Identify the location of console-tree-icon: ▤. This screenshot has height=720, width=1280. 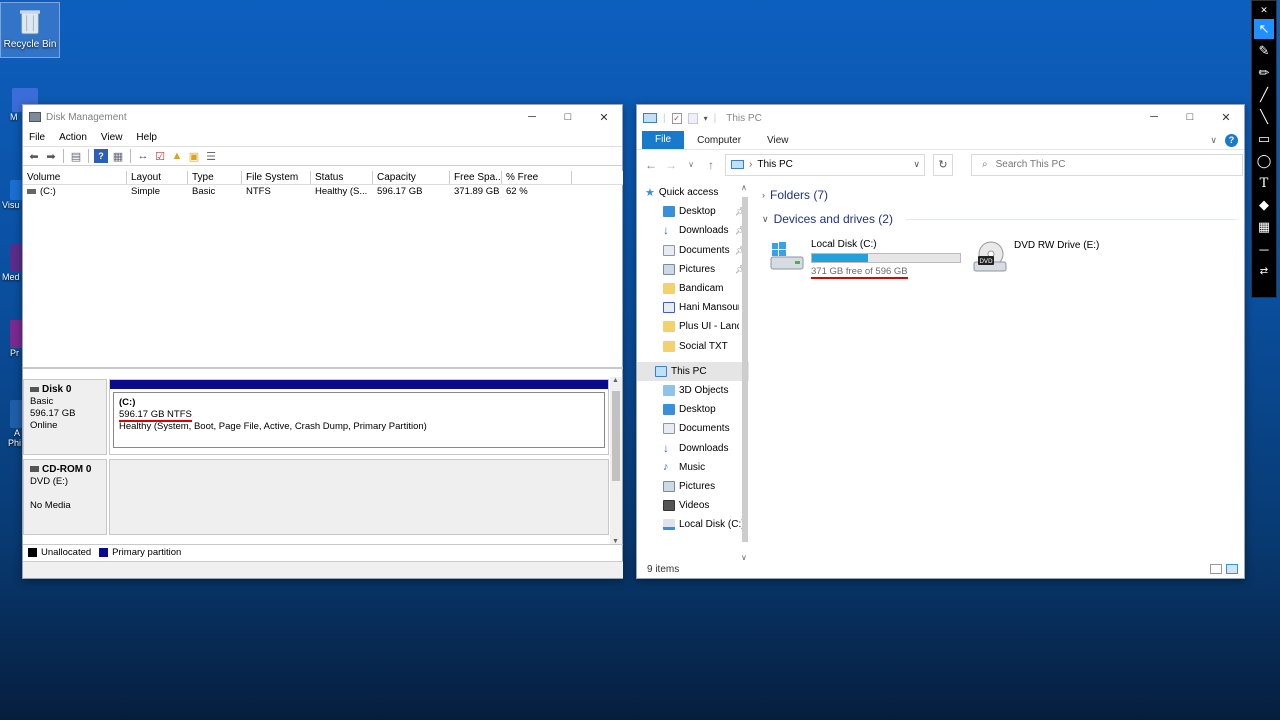
(76, 156).